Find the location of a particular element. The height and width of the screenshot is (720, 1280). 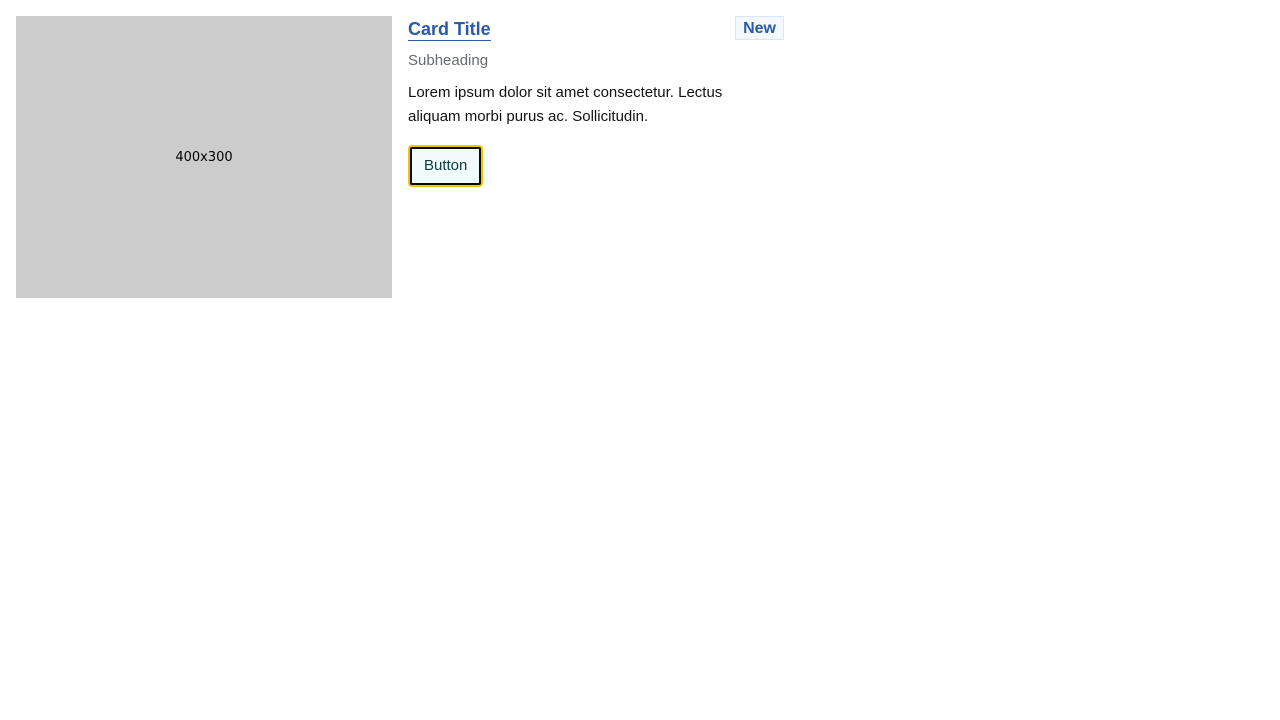

card-subheading: Subheading is located at coordinates (448, 60).